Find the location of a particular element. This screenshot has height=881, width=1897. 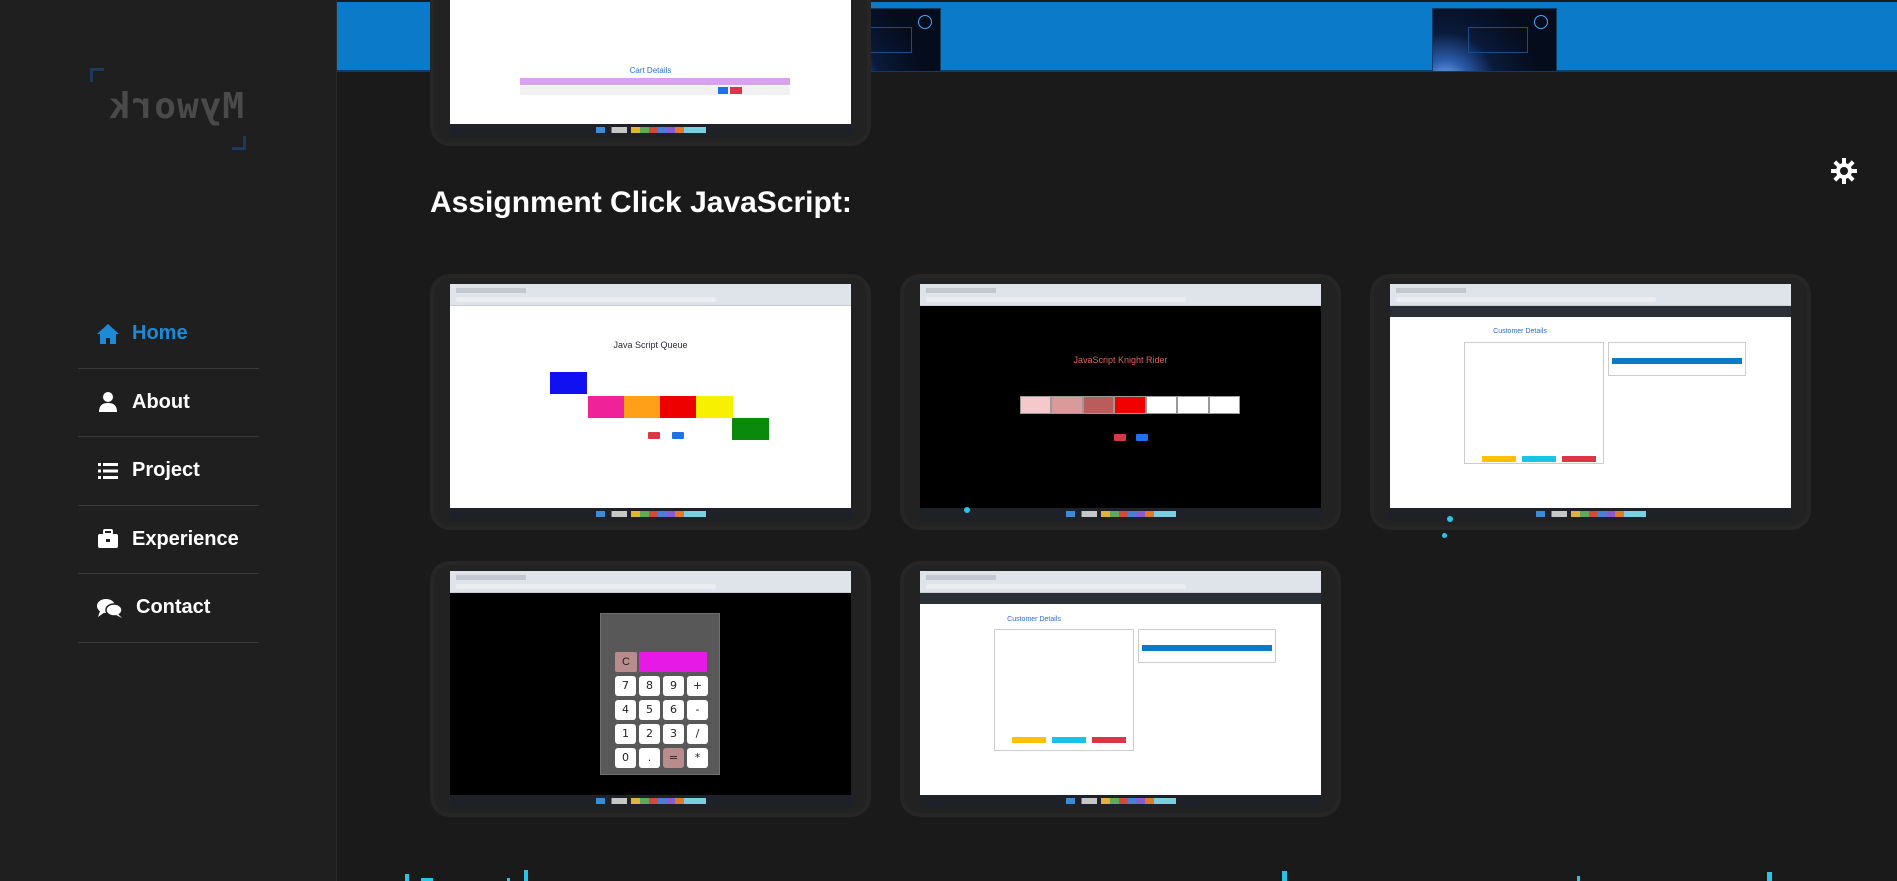

project-card-calculator: C 7 8 9 + 4 5 6 - 1 2 3 / 0 . = * is located at coordinates (650, 689).